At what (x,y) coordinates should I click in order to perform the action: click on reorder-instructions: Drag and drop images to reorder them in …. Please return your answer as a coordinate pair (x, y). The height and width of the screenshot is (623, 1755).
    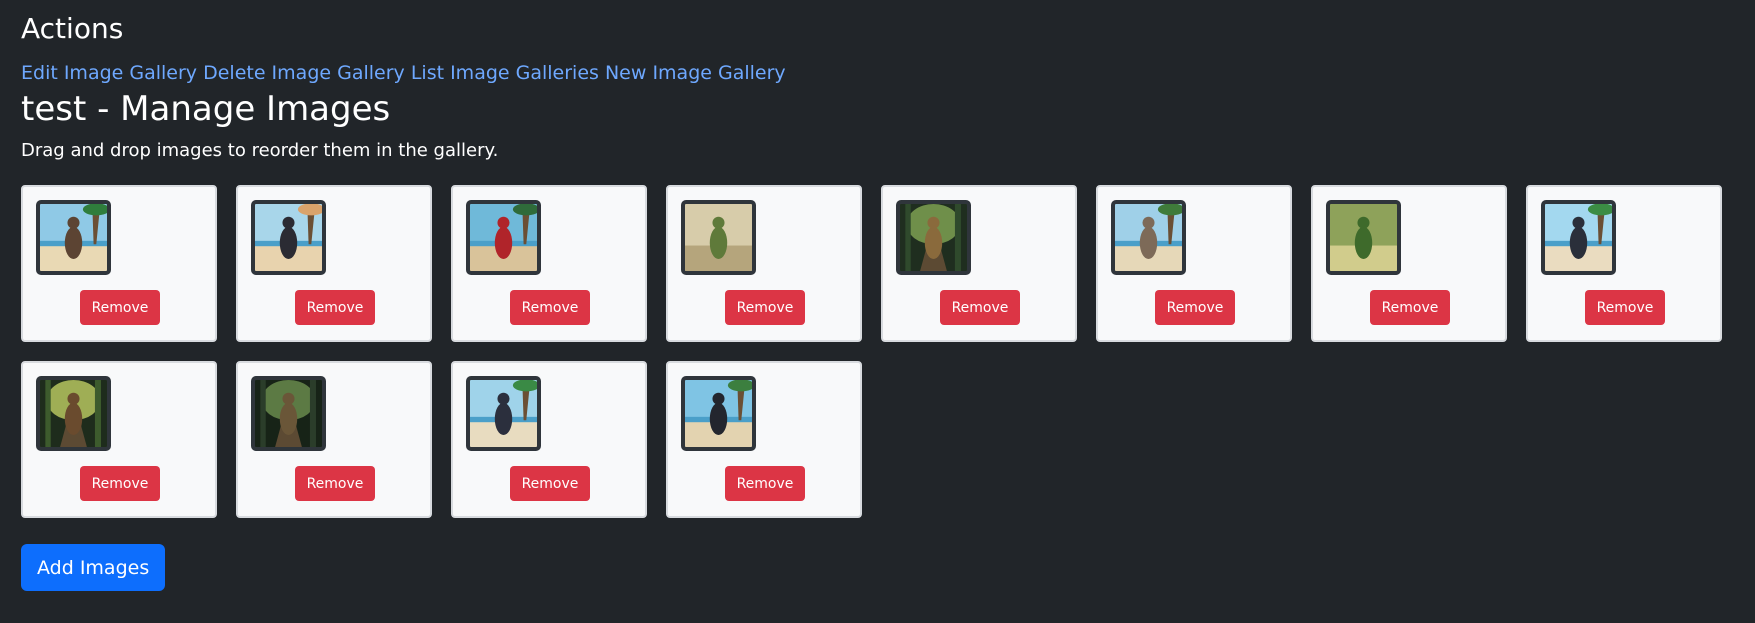
    Looking at the image, I should click on (260, 150).